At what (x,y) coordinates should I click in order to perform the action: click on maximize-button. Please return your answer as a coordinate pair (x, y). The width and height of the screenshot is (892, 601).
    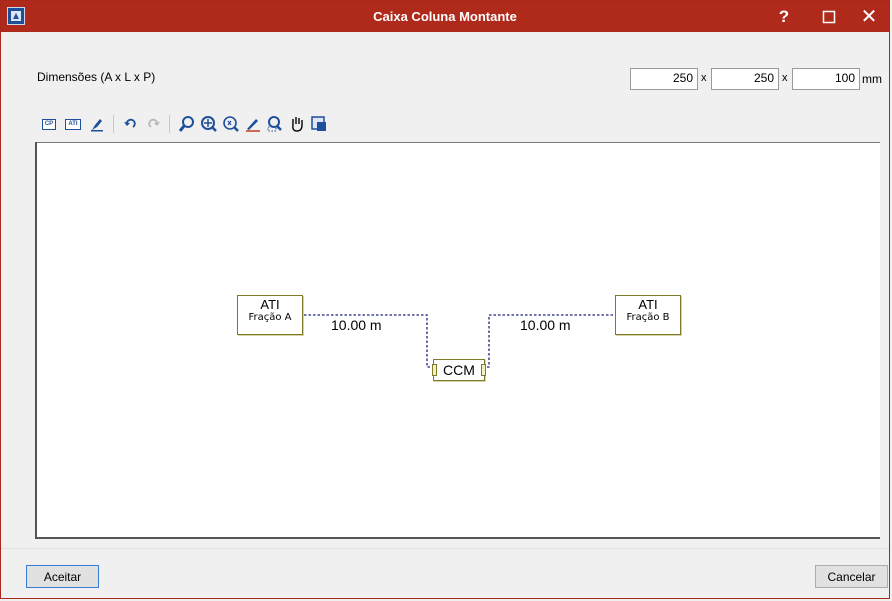
    Looking at the image, I should click on (829, 16).